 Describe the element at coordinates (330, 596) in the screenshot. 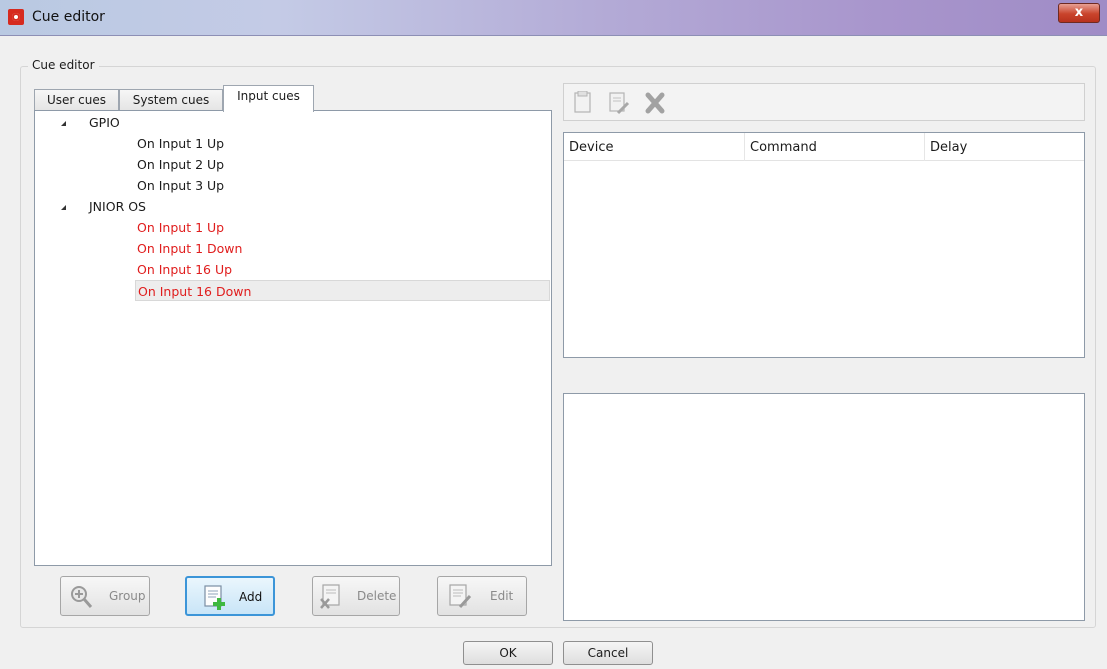

I see `delete-document-icon` at that location.